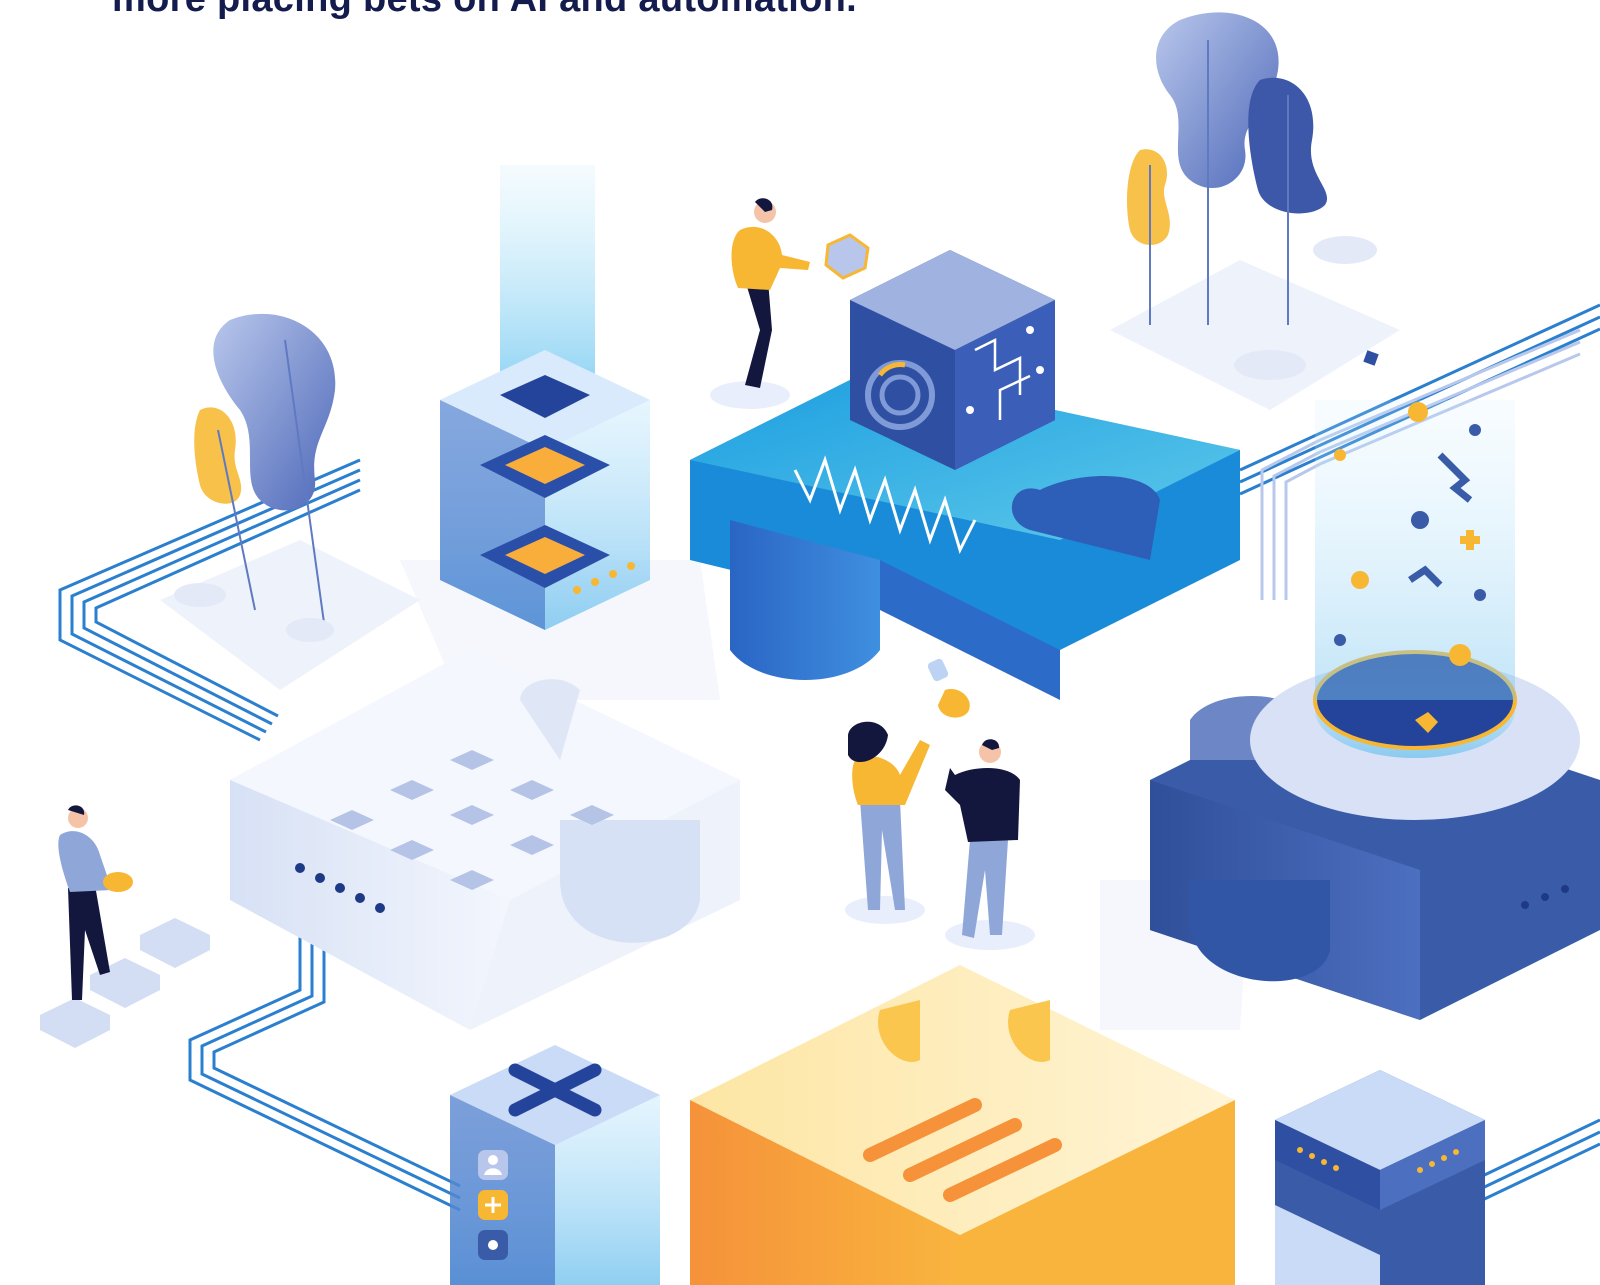 Image resolution: width=1600 pixels, height=1285 pixels. I want to click on chip-tower, so click(545, 397).